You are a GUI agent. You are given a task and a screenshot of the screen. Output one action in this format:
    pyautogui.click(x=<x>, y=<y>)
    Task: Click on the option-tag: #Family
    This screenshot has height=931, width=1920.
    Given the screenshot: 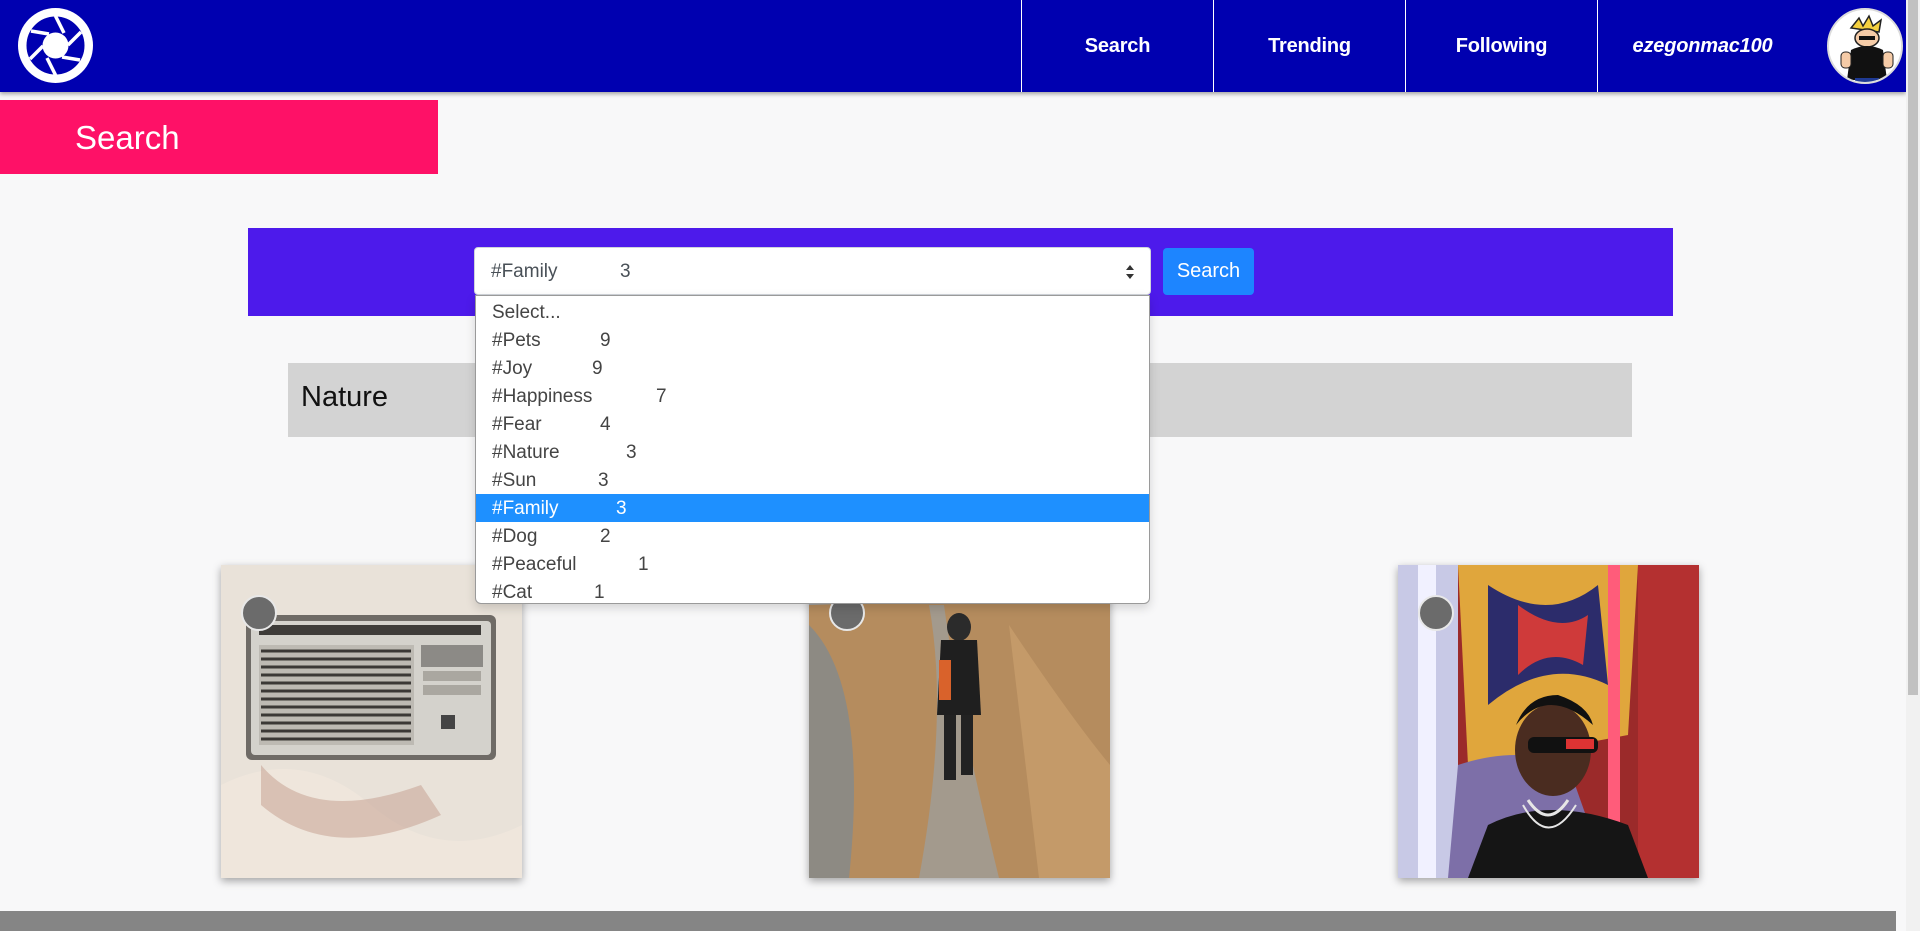 What is the action you would take?
    pyautogui.click(x=525, y=508)
    